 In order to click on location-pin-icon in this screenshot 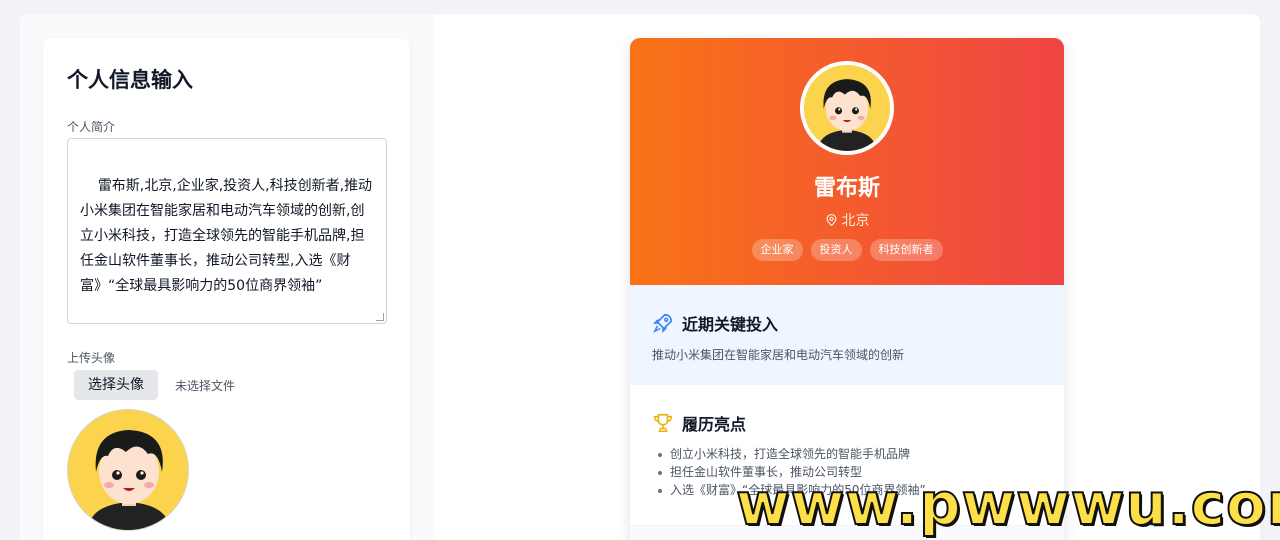, I will do `click(831, 220)`.